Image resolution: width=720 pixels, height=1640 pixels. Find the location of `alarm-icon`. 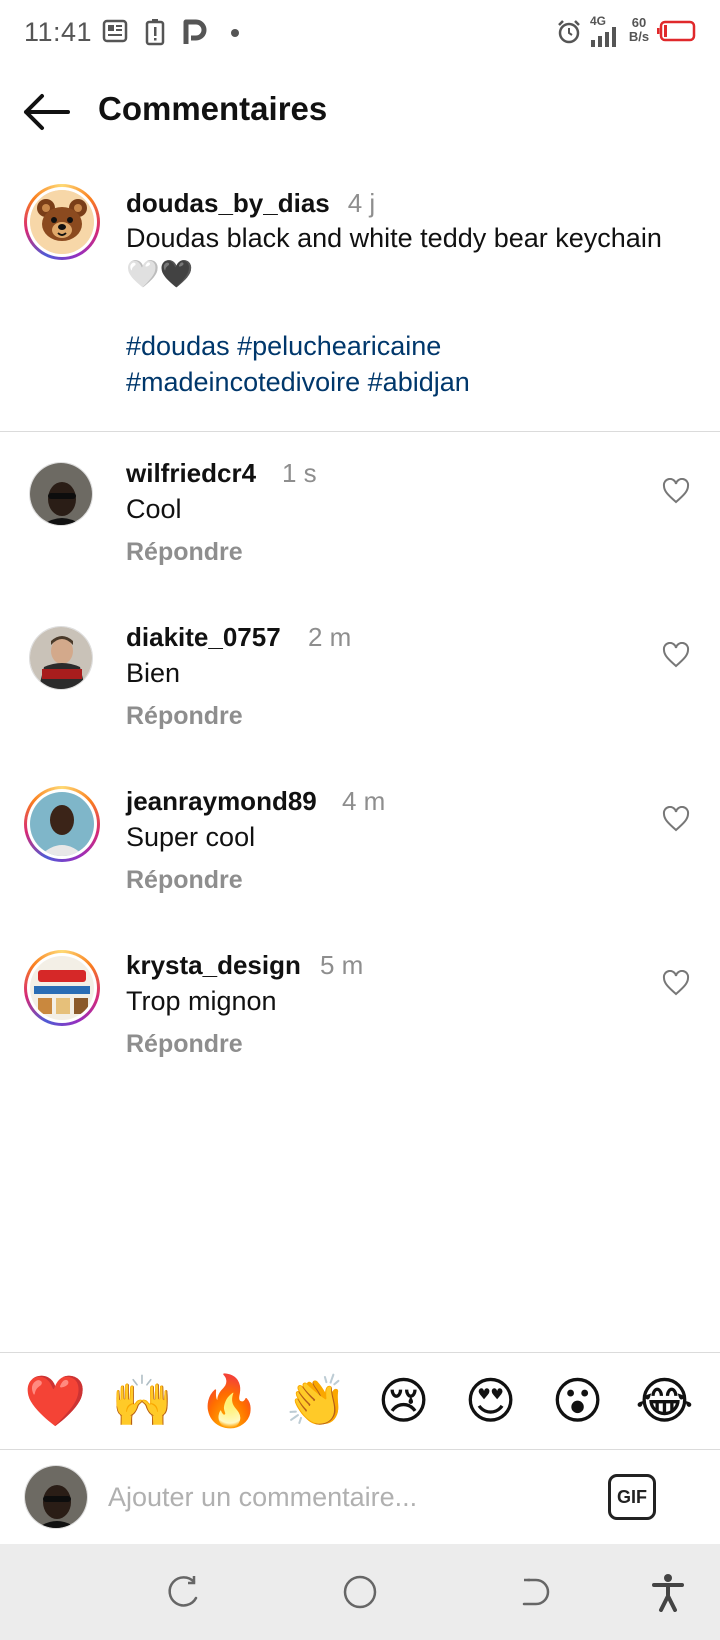

alarm-icon is located at coordinates (569, 32).